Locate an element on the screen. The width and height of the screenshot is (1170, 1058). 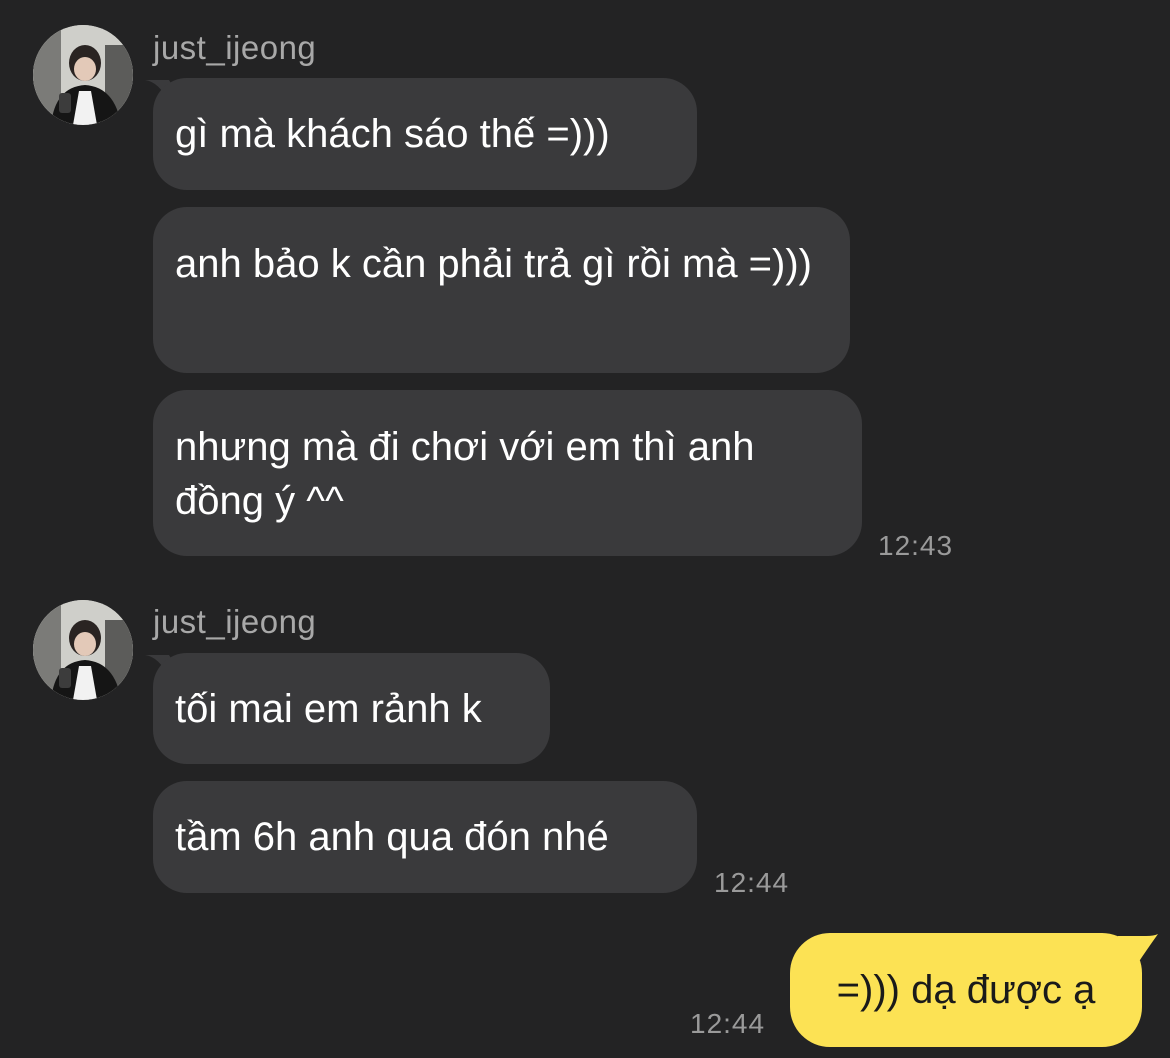
incoming-message: anh bảo k cần phải trả gì rồi mà =))) is located at coordinates (501, 290).